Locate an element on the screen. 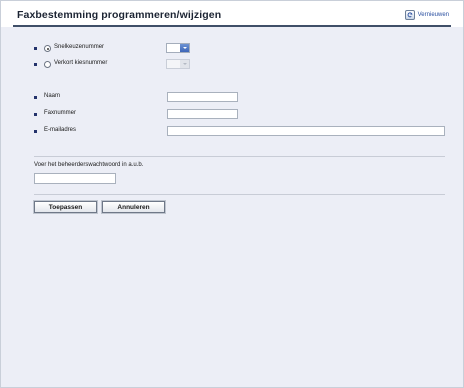  email-label: E-mailadres is located at coordinates (60, 130).